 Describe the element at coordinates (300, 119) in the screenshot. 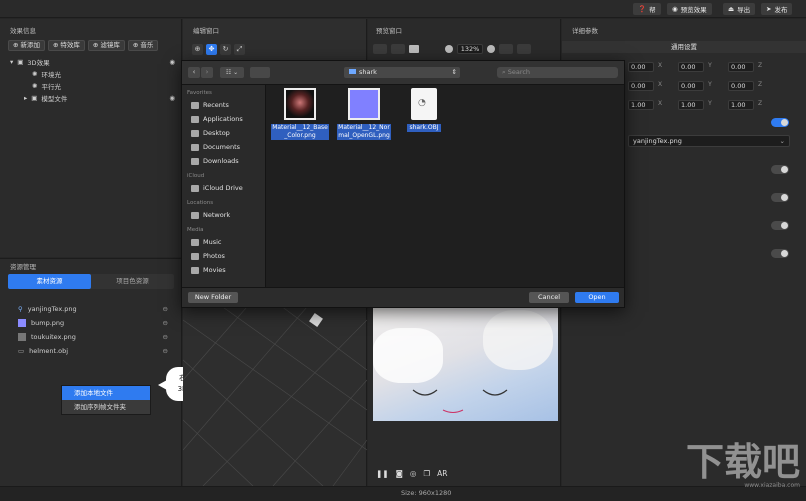

I see `file-item-base-color: Material__12_Base _Color.png` at that location.